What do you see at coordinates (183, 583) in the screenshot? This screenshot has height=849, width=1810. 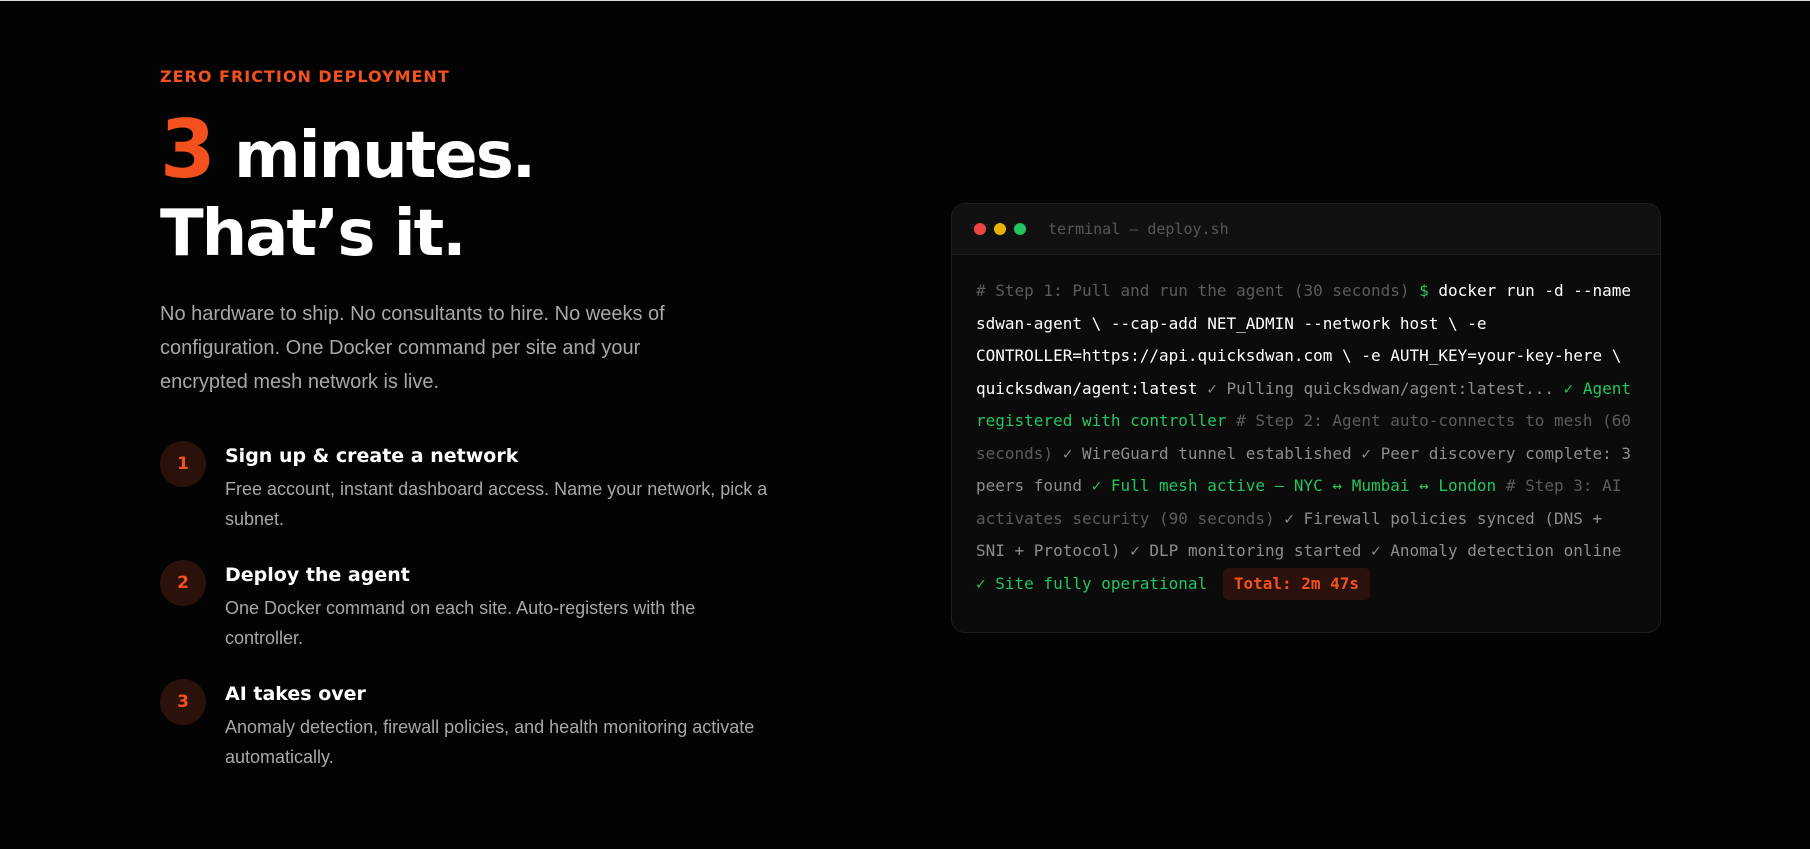 I see `step-number-badge: 2` at bounding box center [183, 583].